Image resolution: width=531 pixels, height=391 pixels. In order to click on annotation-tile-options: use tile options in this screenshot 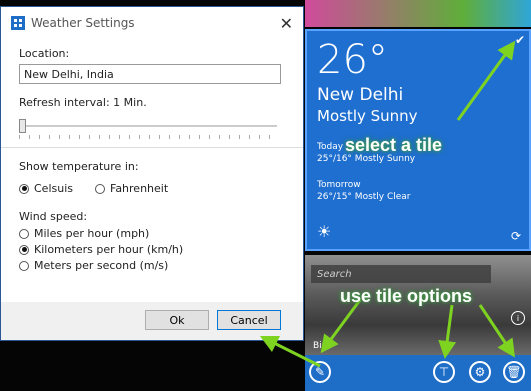, I will do `click(406, 296)`.